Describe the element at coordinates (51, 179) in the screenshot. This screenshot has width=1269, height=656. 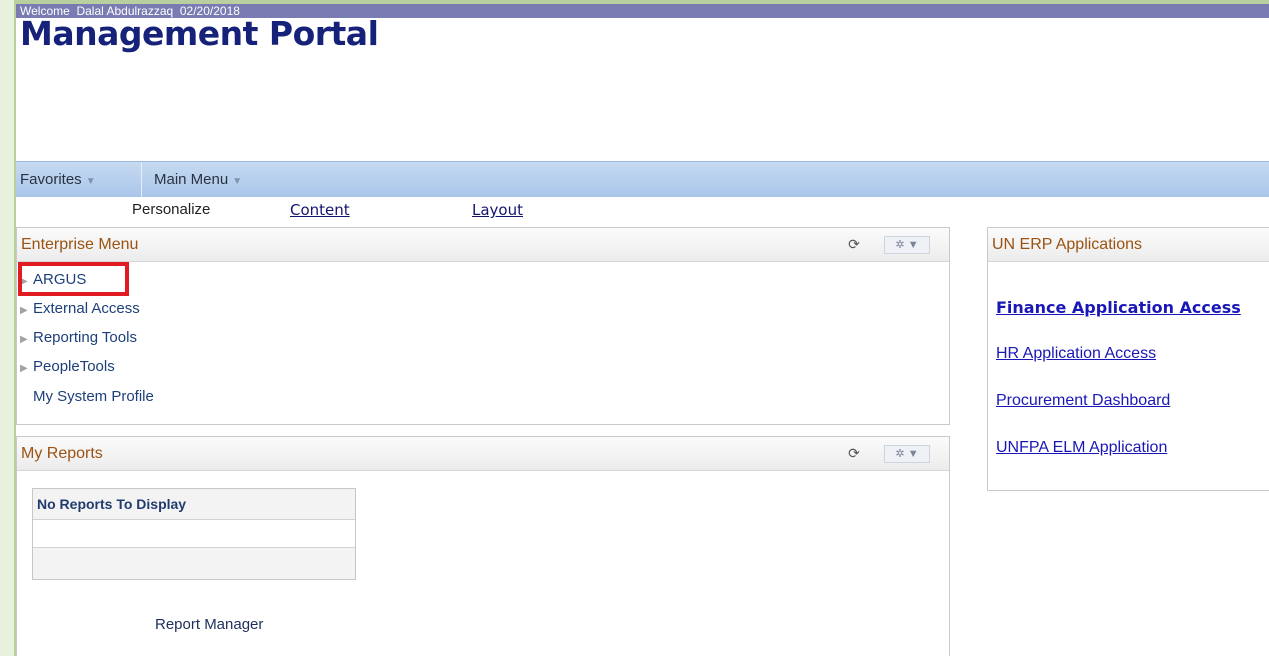
I see `favorites-menu-label: Favorites` at that location.